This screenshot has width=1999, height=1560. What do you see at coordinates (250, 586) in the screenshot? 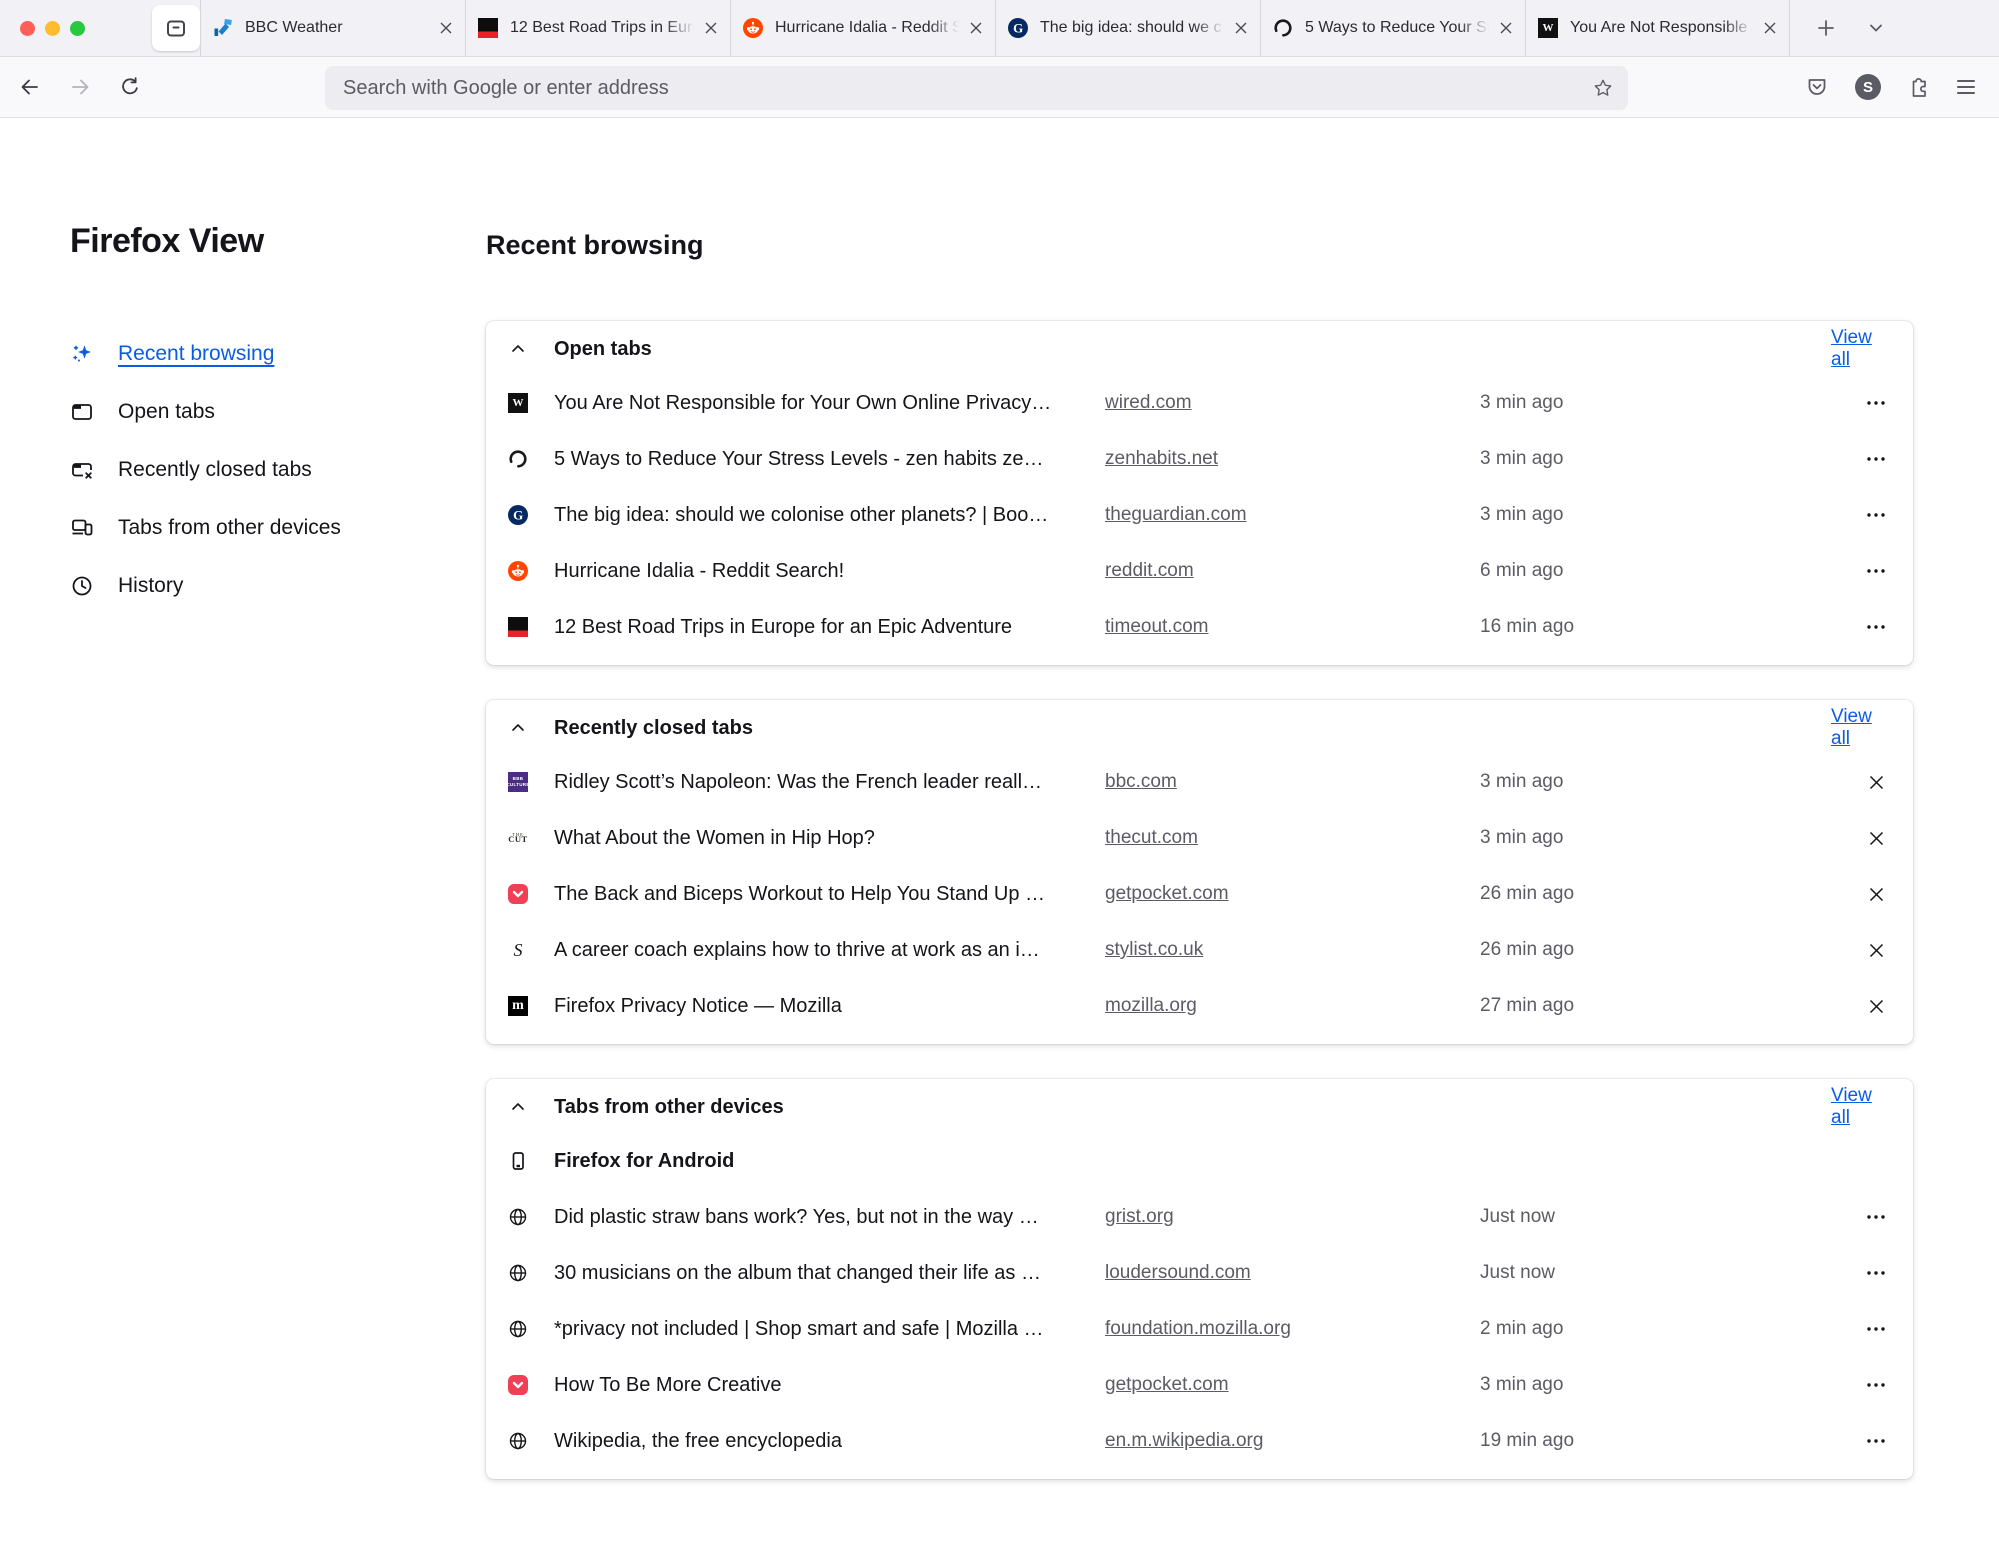
I see `sidebar-item-history: History` at bounding box center [250, 586].